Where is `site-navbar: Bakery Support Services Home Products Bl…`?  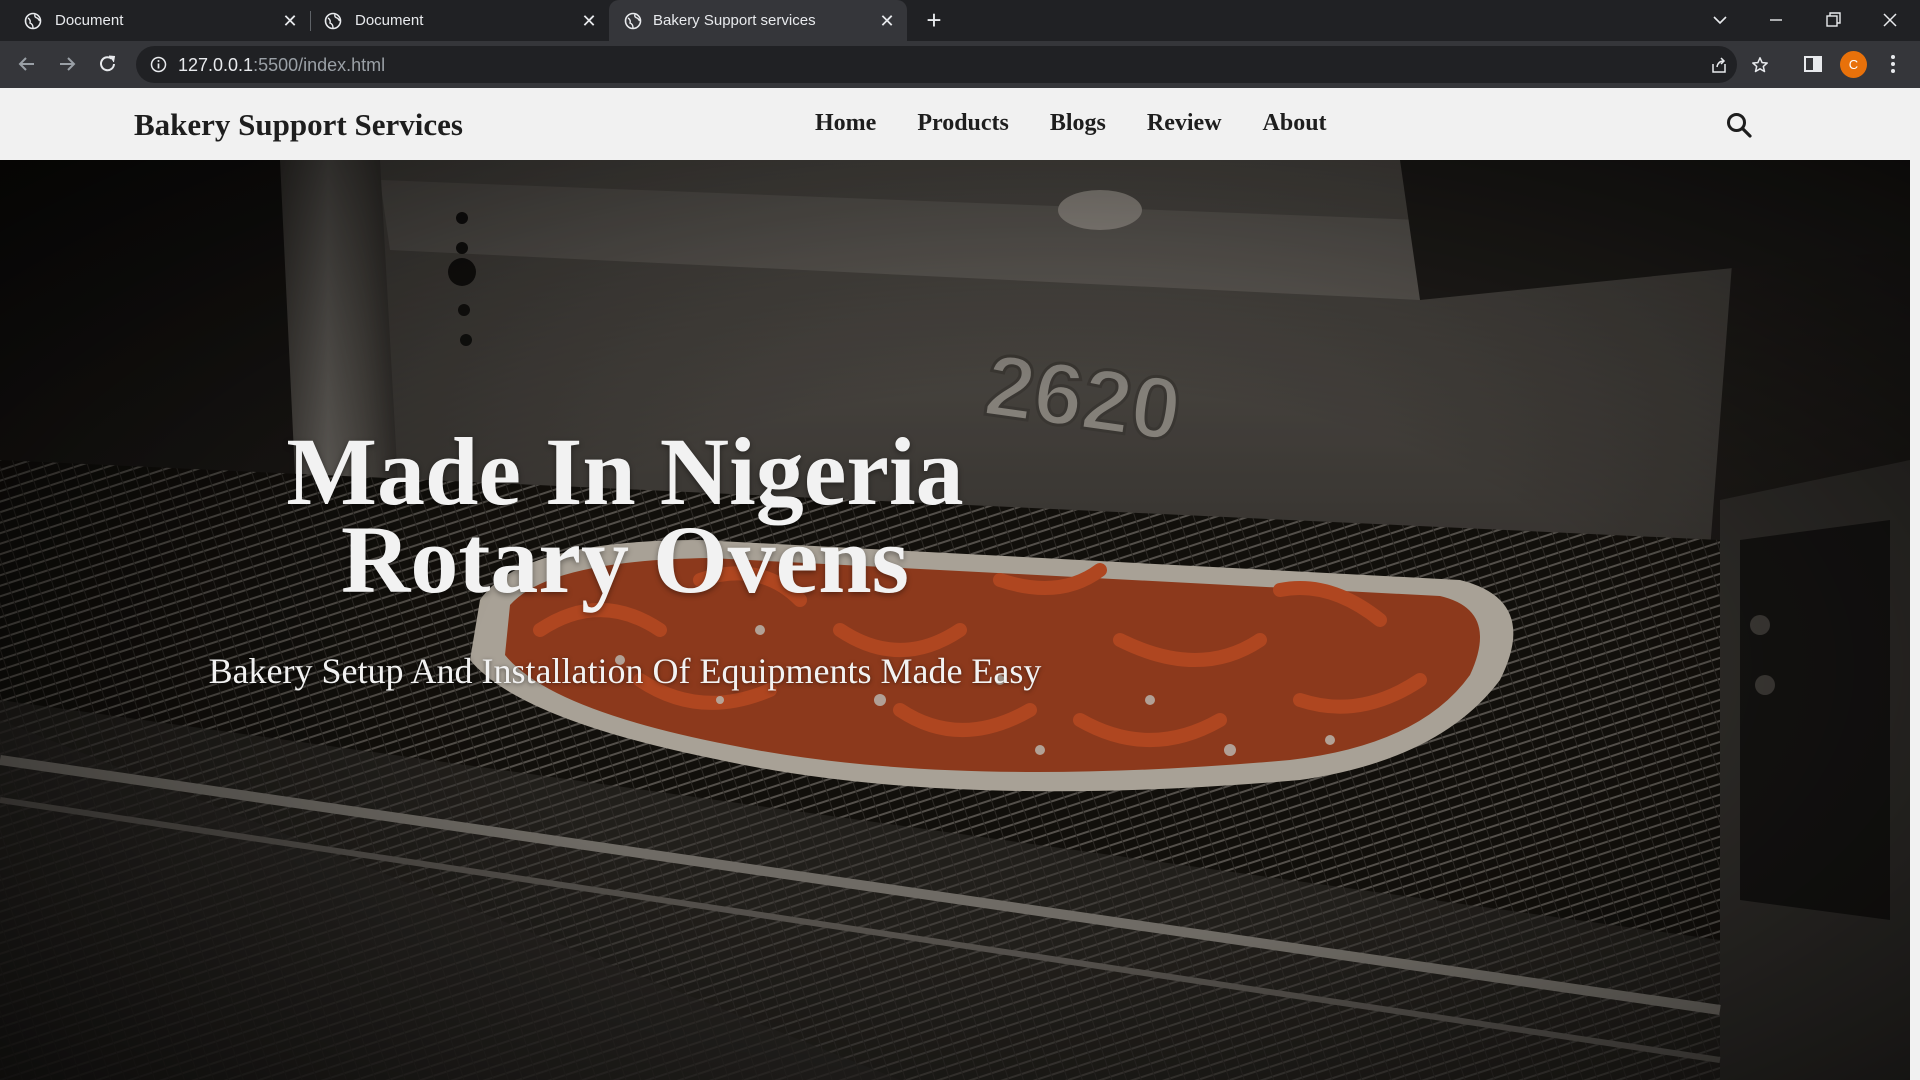
site-navbar: Bakery Support Services Home Products Bl… is located at coordinates (960, 124).